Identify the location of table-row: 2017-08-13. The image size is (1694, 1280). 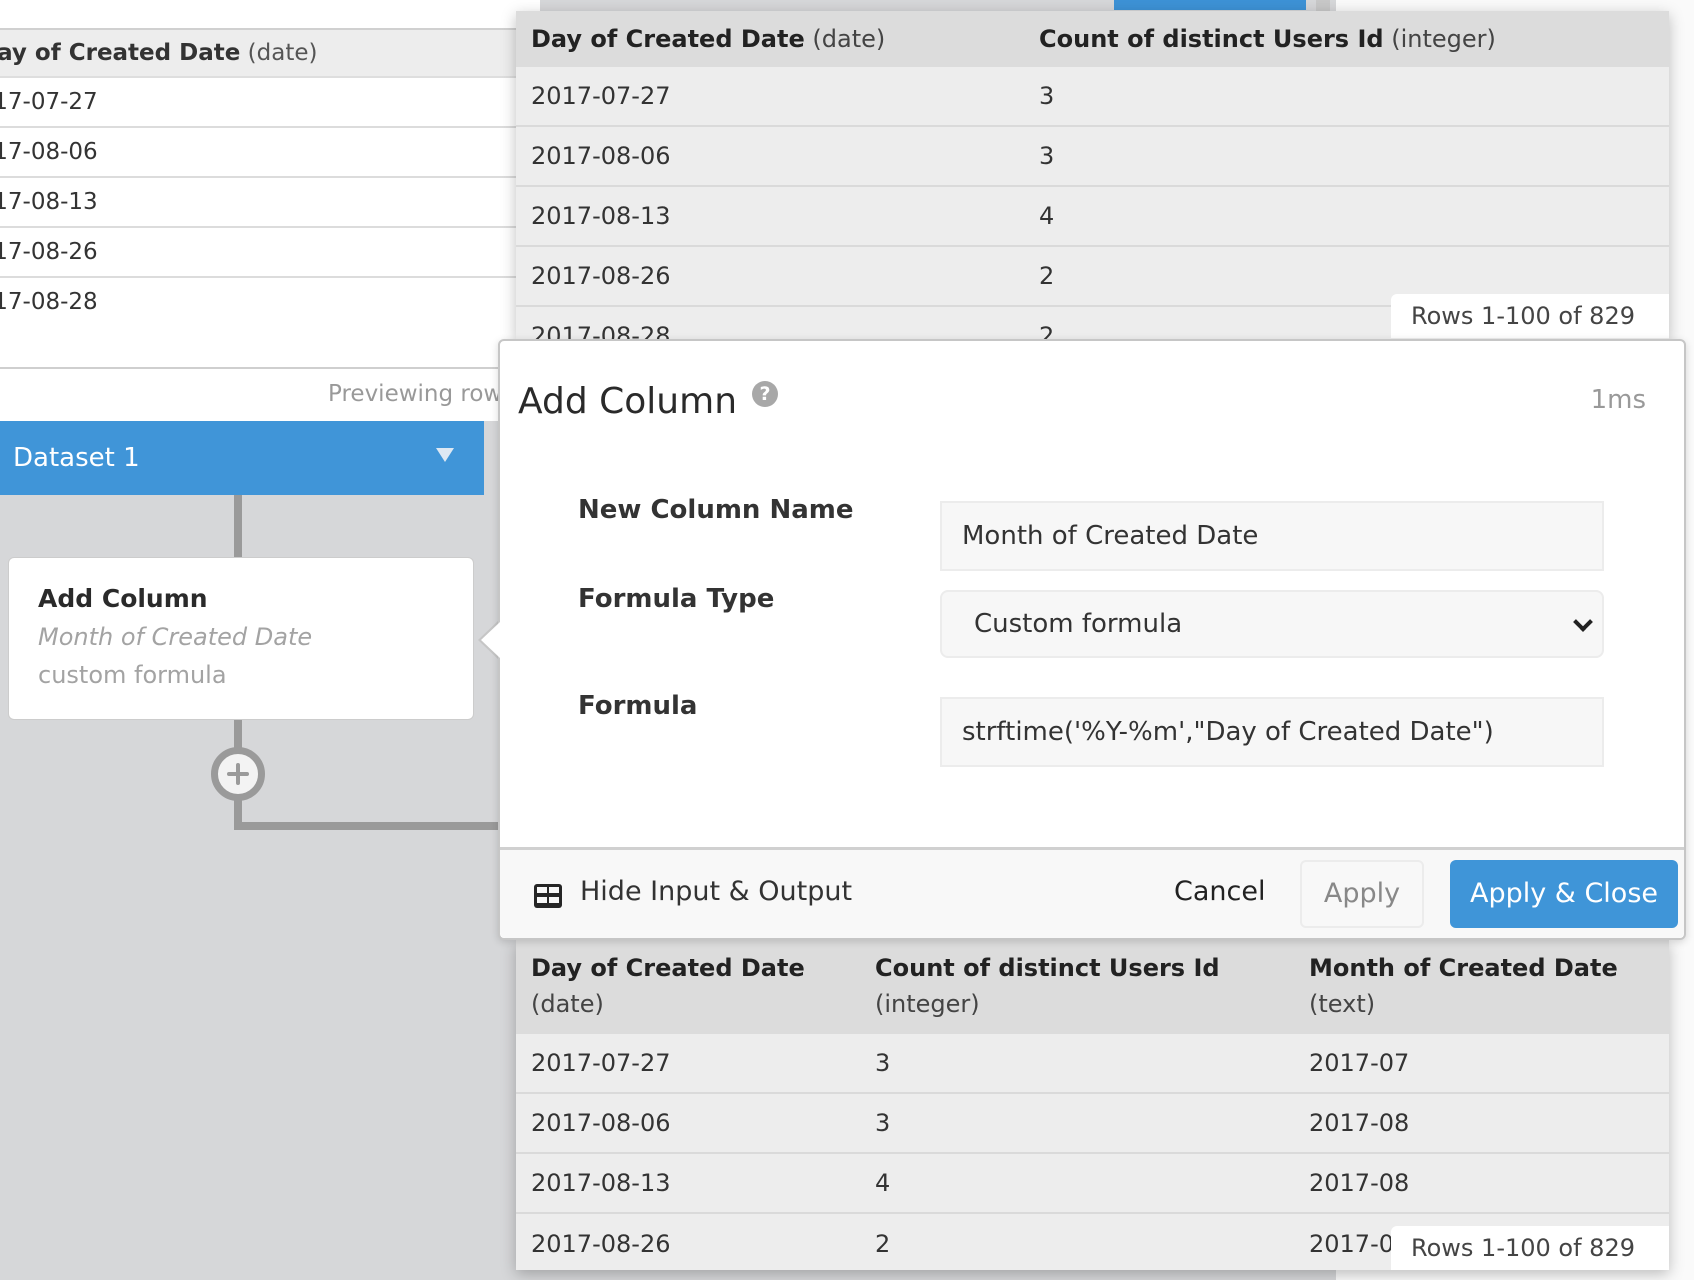
(270, 203).